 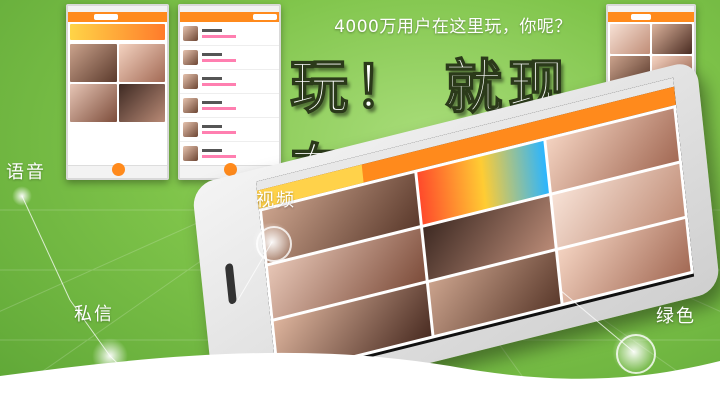 I want to click on glow-ring, so click(x=274, y=244).